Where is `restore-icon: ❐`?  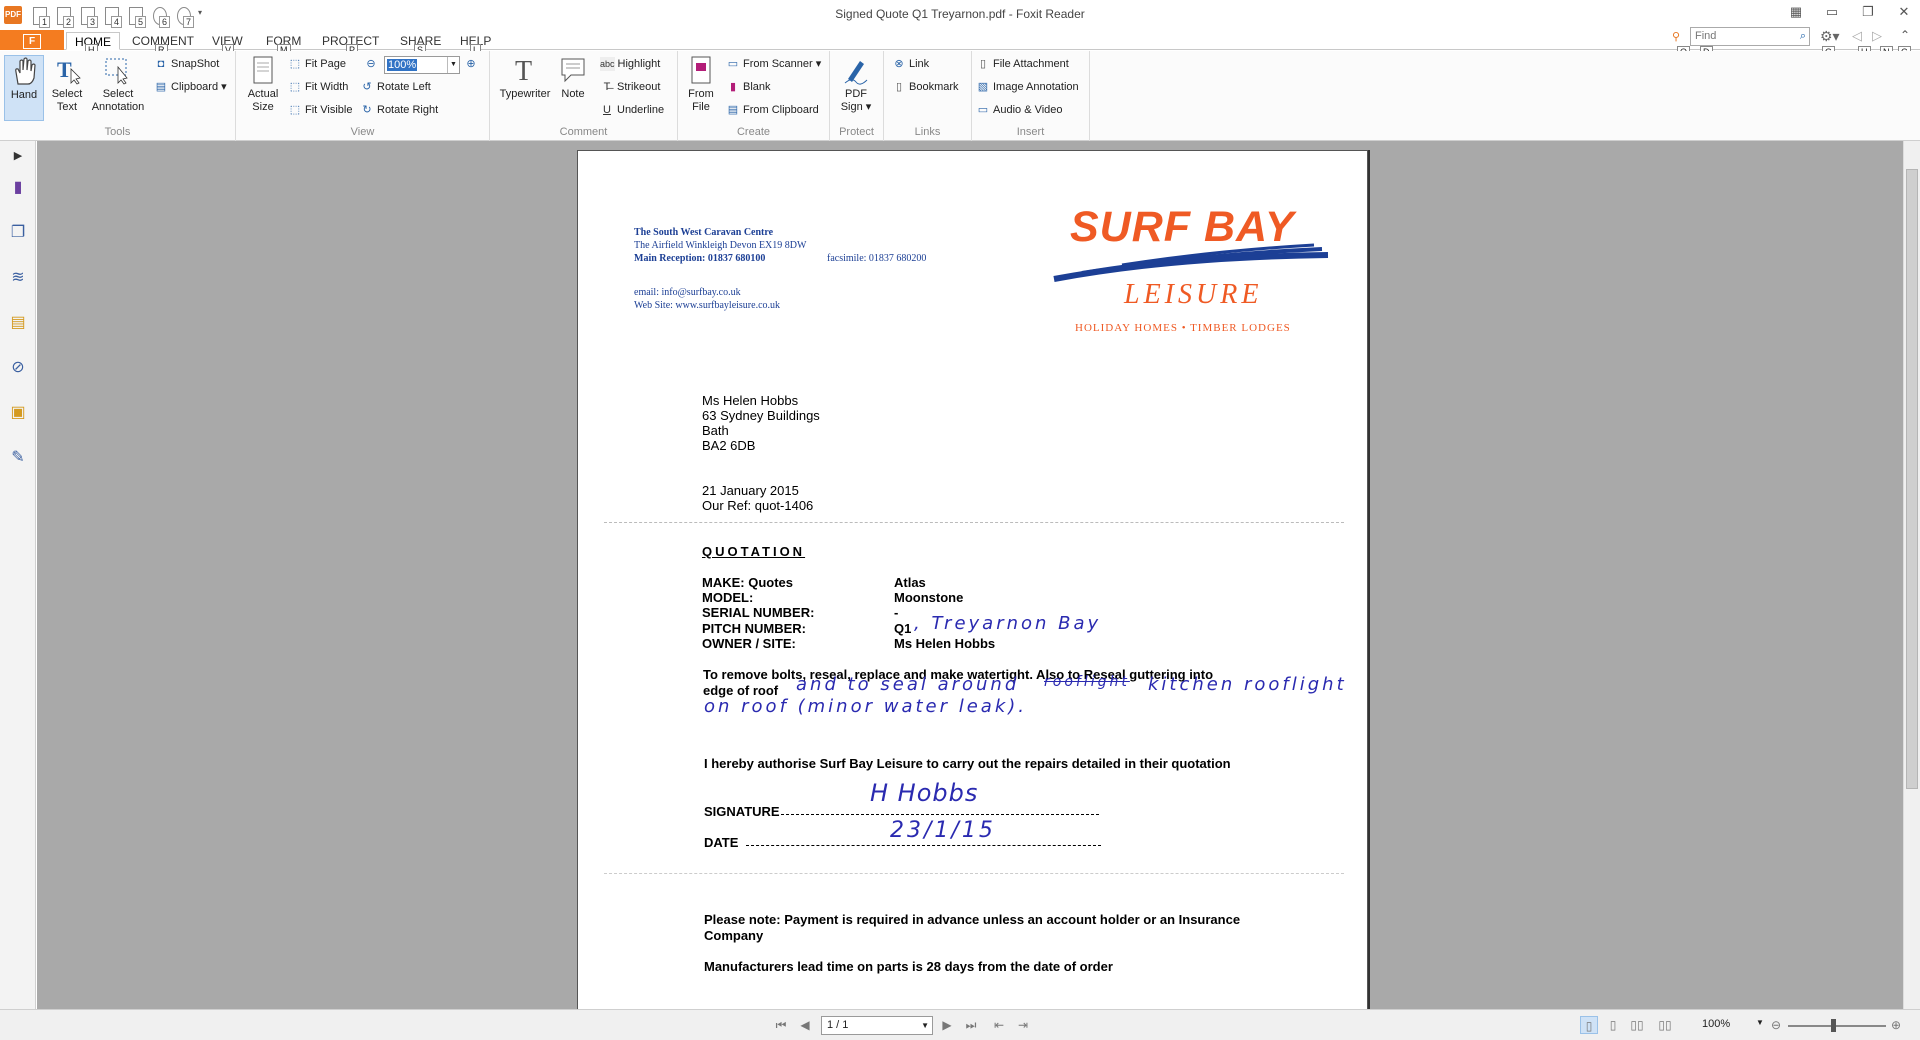 restore-icon: ❐ is located at coordinates (1868, 12).